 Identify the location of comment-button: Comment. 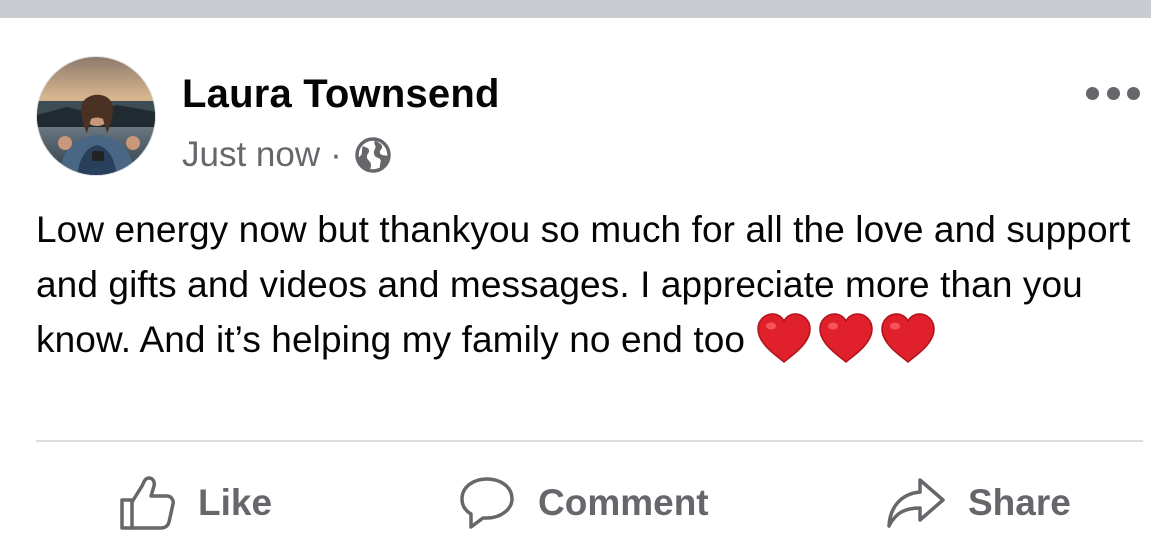
(583, 503).